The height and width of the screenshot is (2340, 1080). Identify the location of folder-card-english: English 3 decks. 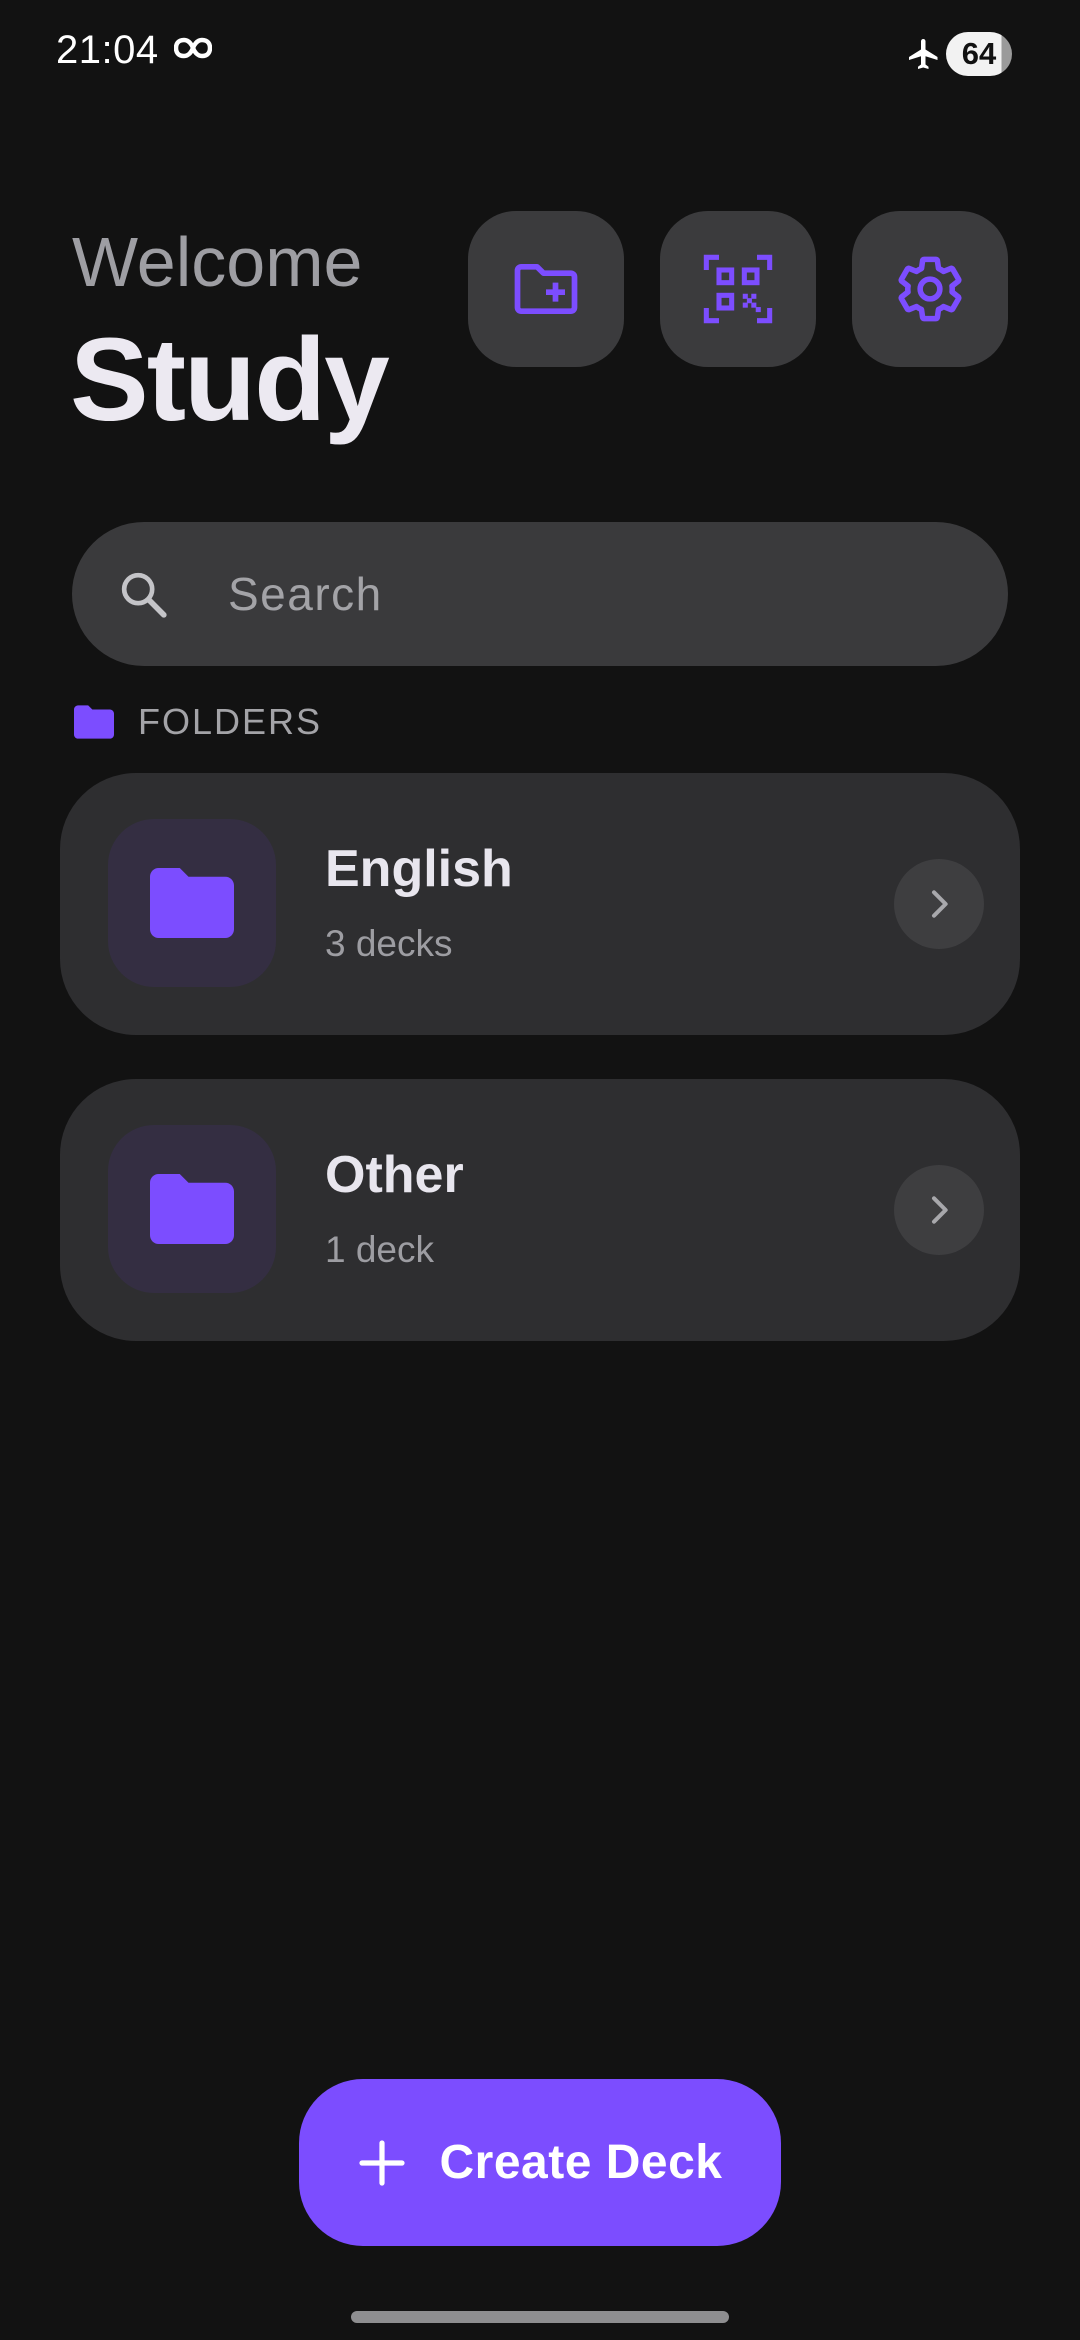
(540, 904).